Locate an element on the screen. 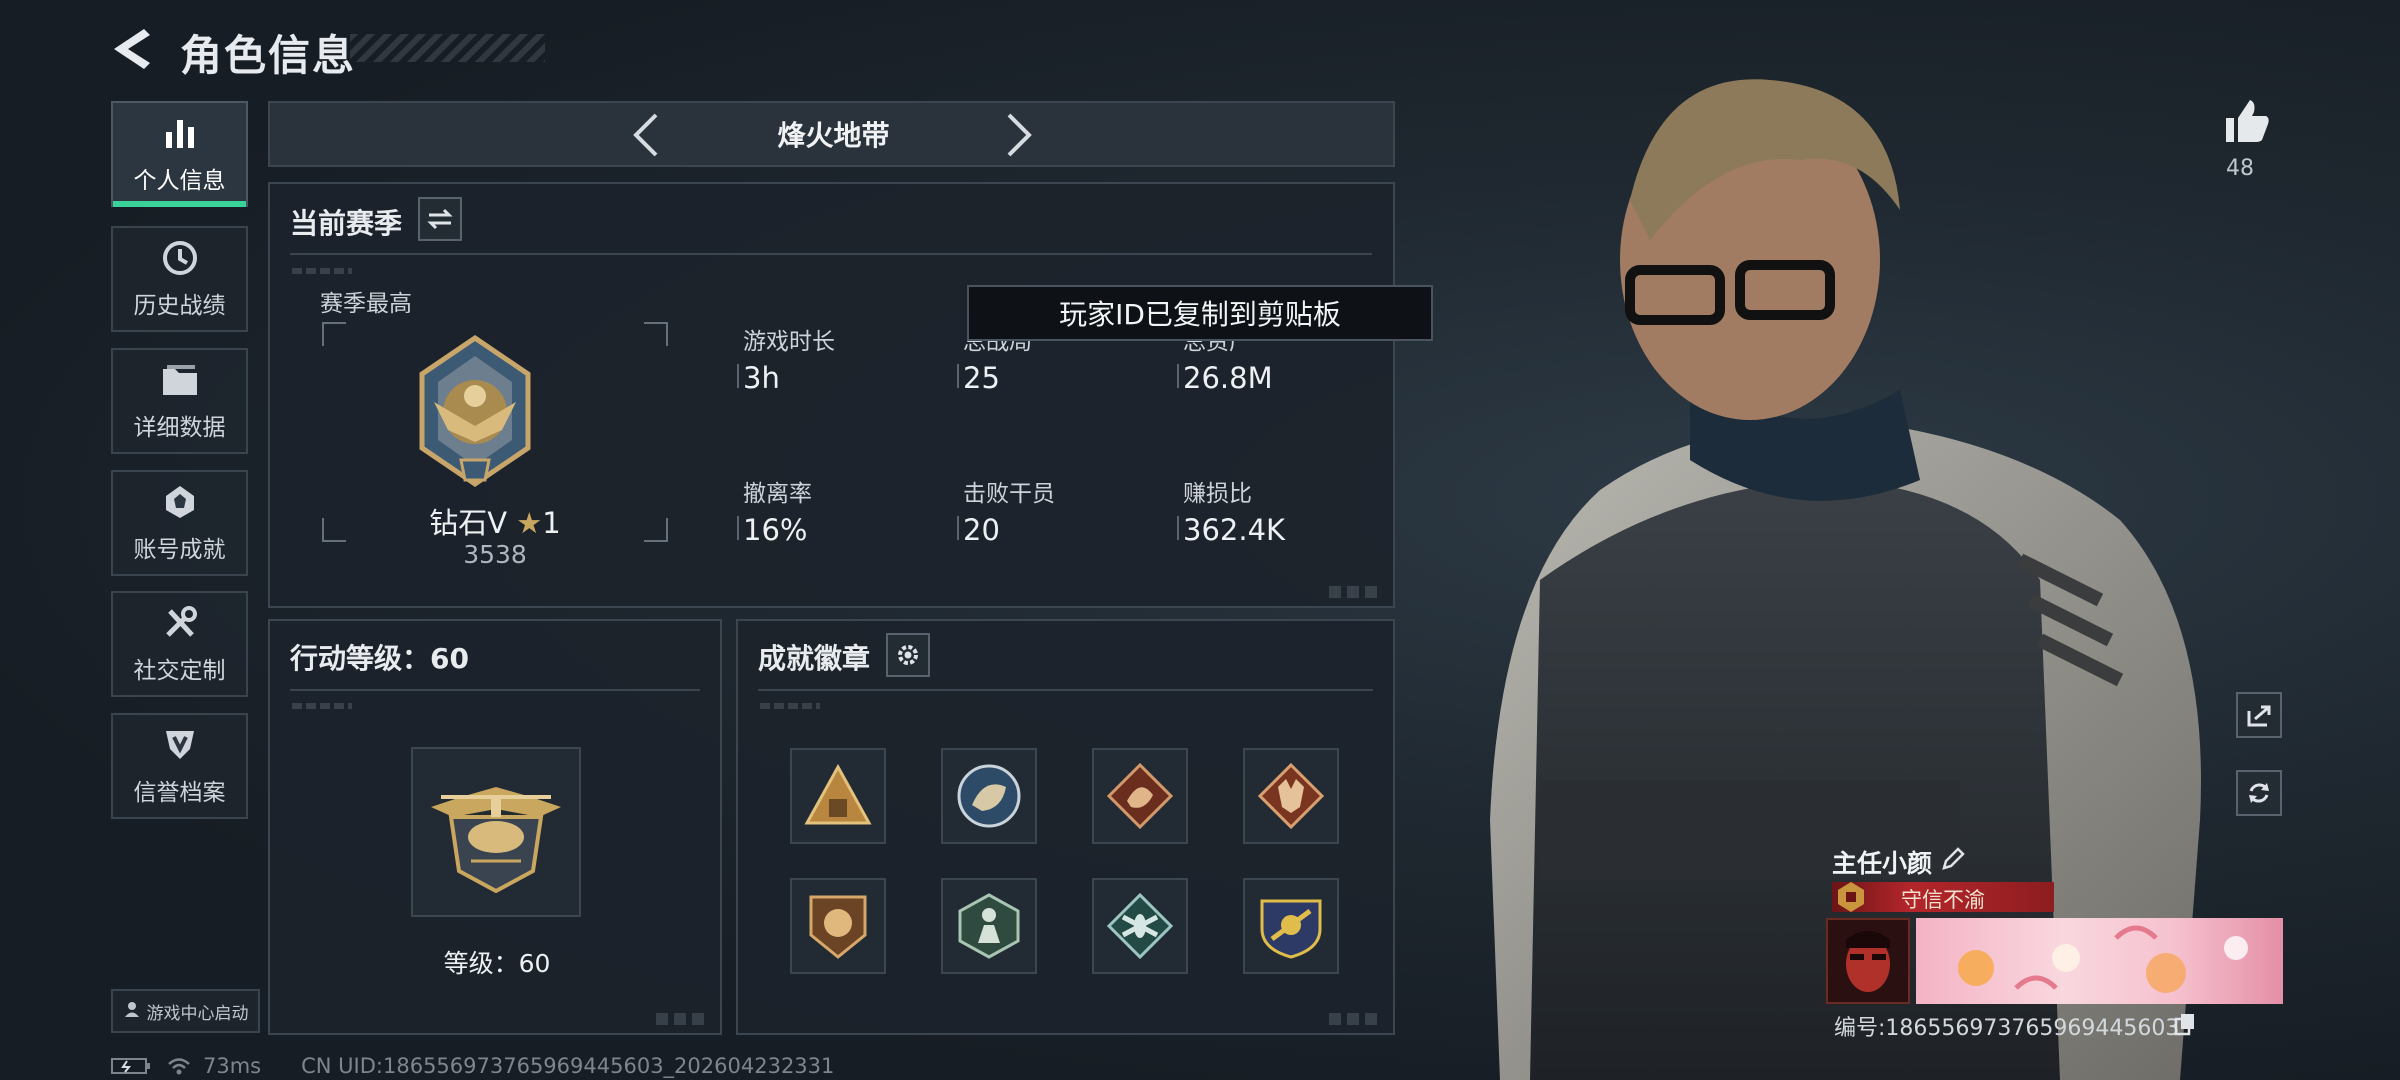 The height and width of the screenshot is (1080, 2400). star-icon: ★ is located at coordinates (529, 523).